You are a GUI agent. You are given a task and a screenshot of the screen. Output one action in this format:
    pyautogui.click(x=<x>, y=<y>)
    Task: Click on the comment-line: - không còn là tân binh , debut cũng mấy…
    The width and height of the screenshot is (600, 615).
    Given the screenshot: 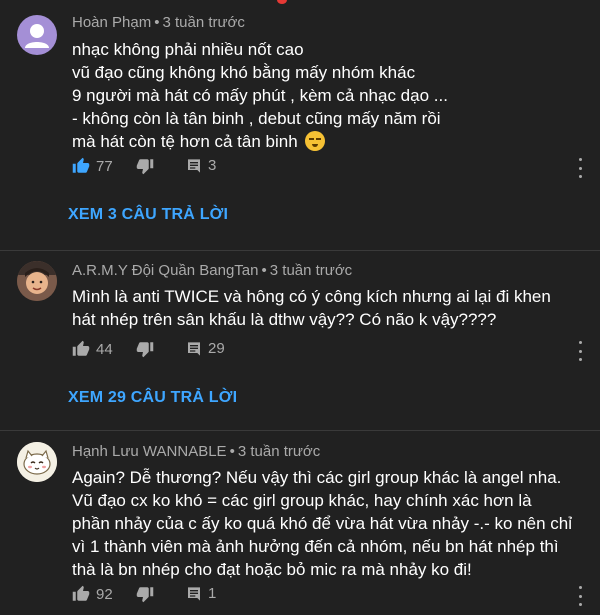 What is the action you would take?
    pyautogui.click(x=256, y=118)
    